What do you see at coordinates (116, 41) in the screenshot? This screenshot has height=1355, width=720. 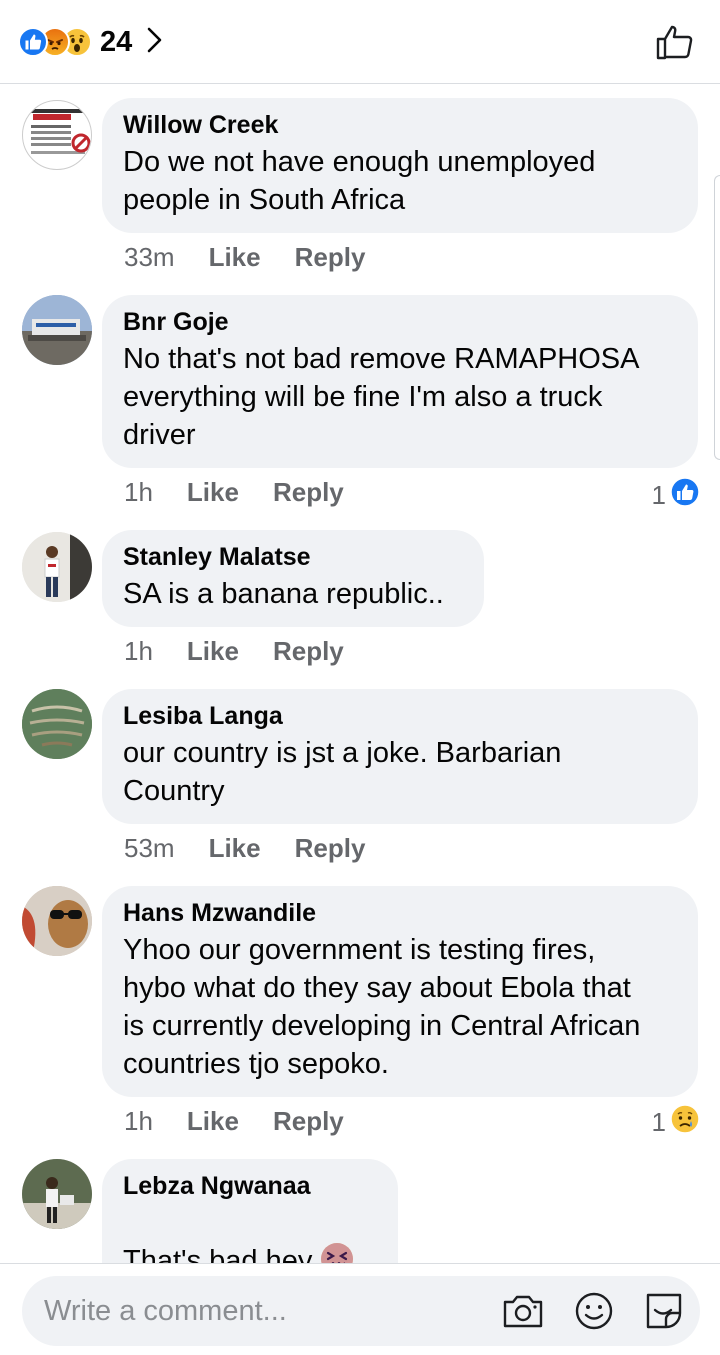 I see `reaction-count: 24` at bounding box center [116, 41].